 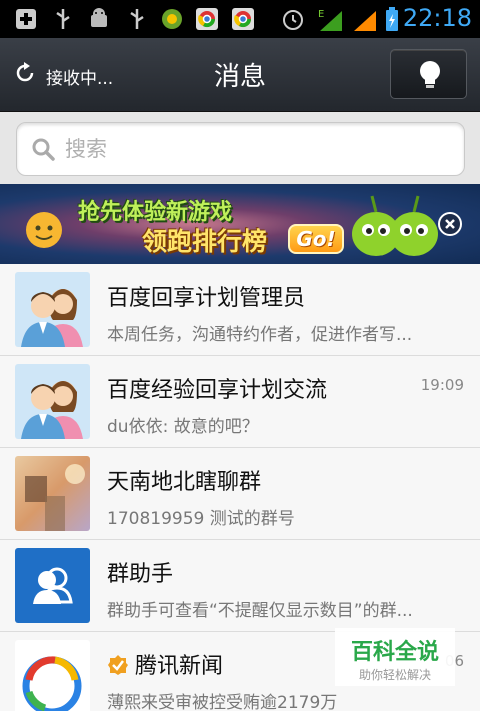 I want to click on conversation-name: 百度经验回享计划交流, so click(x=217, y=390).